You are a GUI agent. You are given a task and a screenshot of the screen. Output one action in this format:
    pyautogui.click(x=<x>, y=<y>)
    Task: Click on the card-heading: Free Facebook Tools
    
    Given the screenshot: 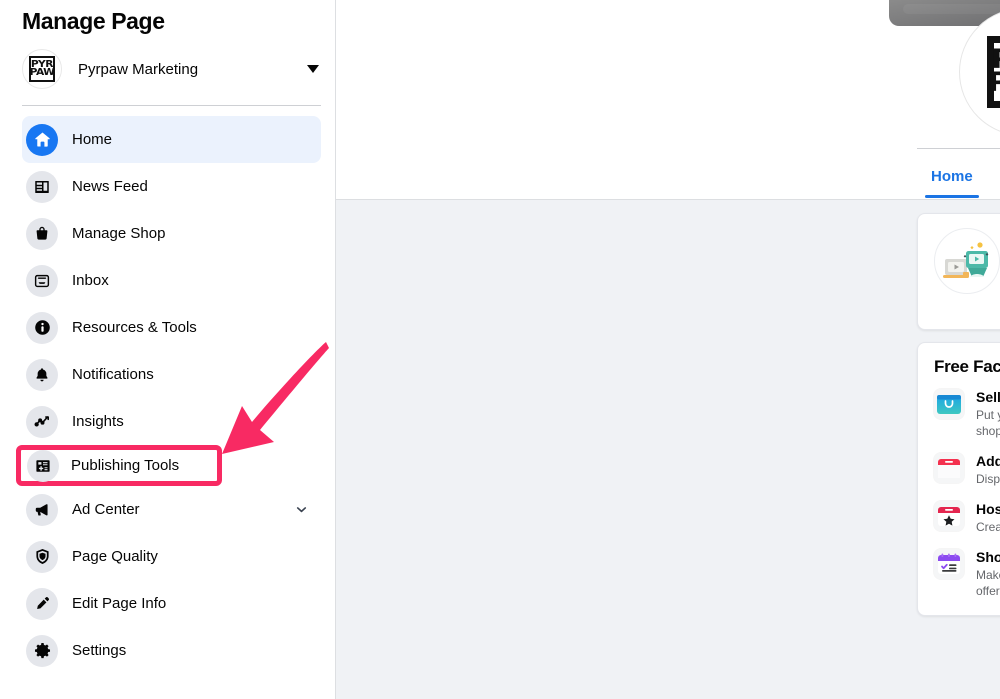 What is the action you would take?
    pyautogui.click(x=967, y=366)
    